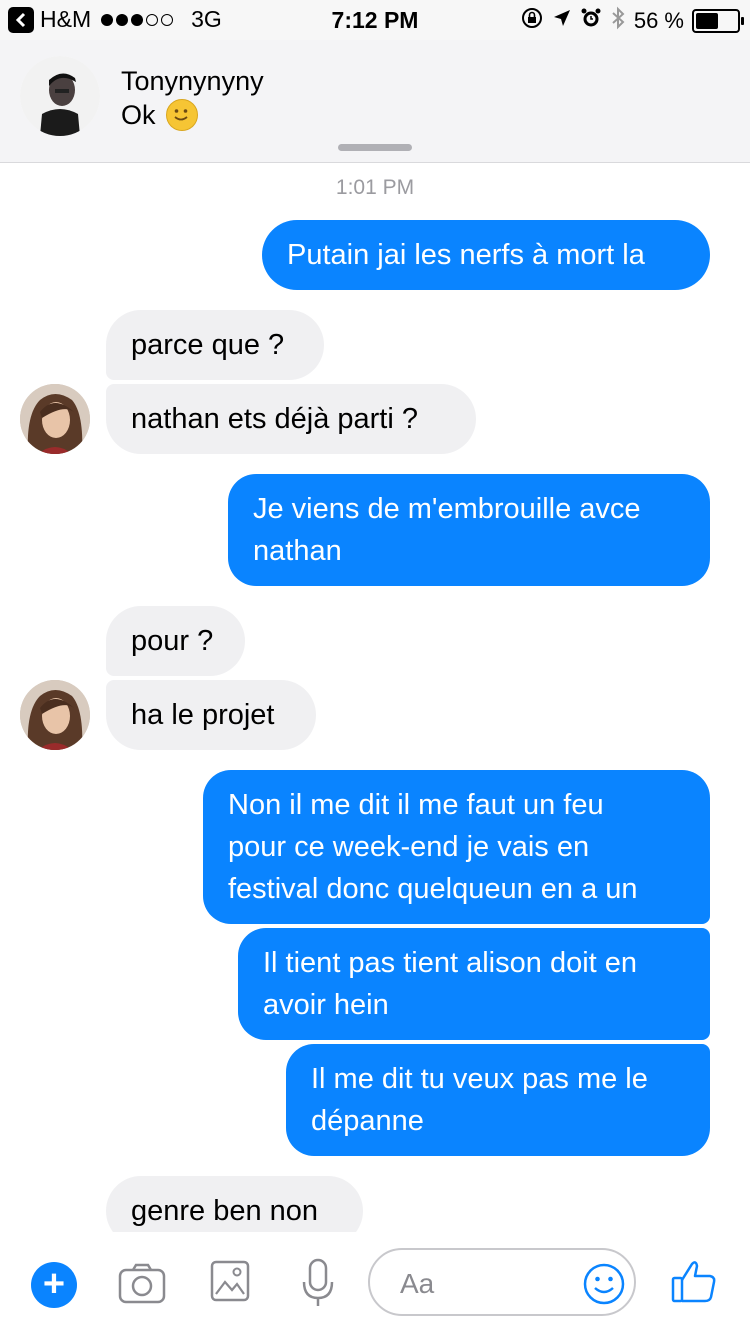 The image size is (750, 1334). What do you see at coordinates (718, 21) in the screenshot?
I see `battery-icon` at bounding box center [718, 21].